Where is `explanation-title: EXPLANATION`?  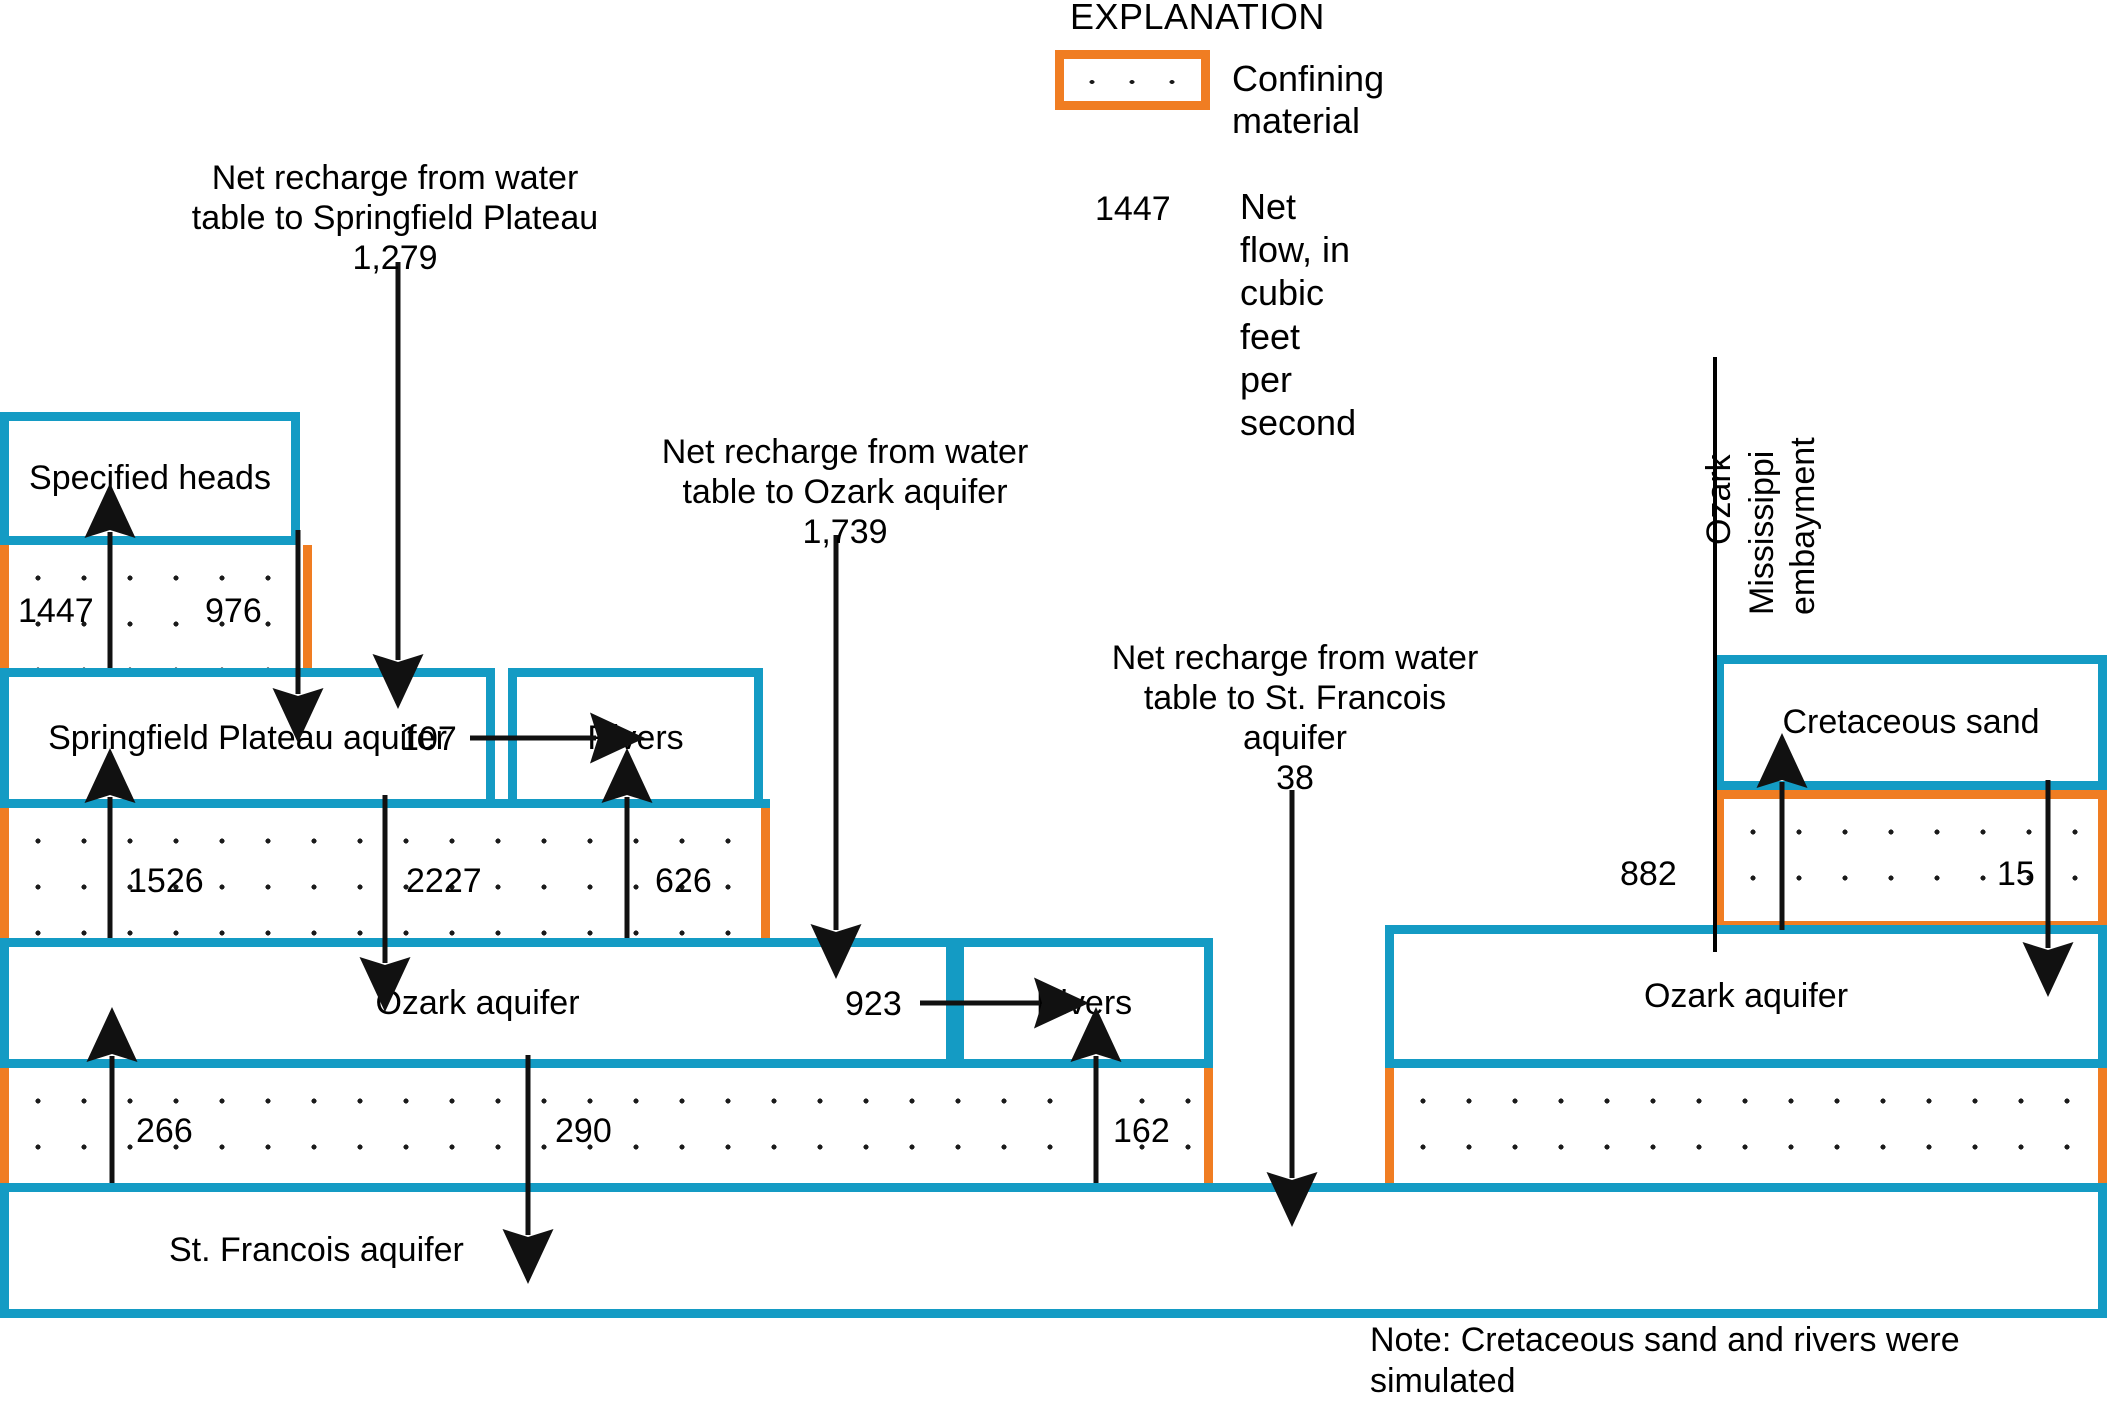
explanation-title: EXPLANATION is located at coordinates (1197, 18).